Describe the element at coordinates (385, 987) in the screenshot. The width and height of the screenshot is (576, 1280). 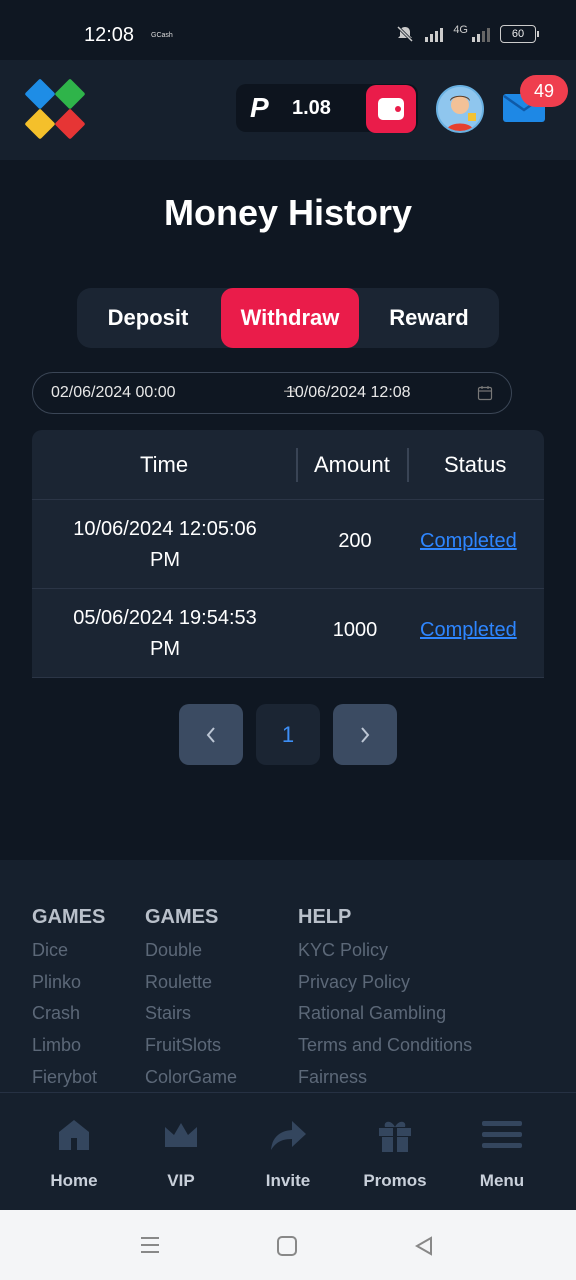
I see `footer-link: Privacy Policy` at that location.